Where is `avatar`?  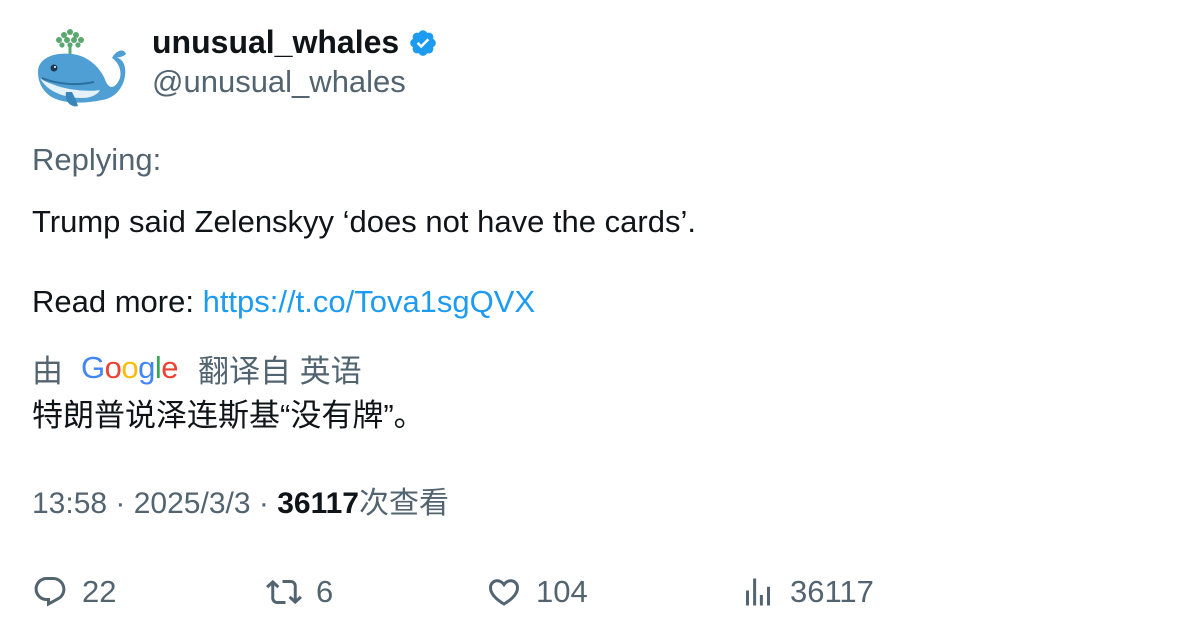 avatar is located at coordinates (80, 69).